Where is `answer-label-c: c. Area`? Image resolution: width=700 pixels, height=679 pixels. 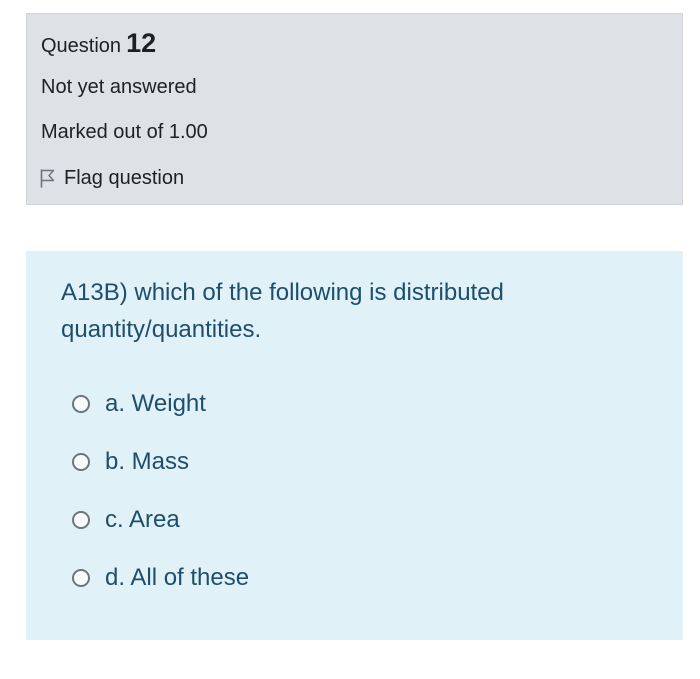 answer-label-c: c. Area is located at coordinates (142, 520).